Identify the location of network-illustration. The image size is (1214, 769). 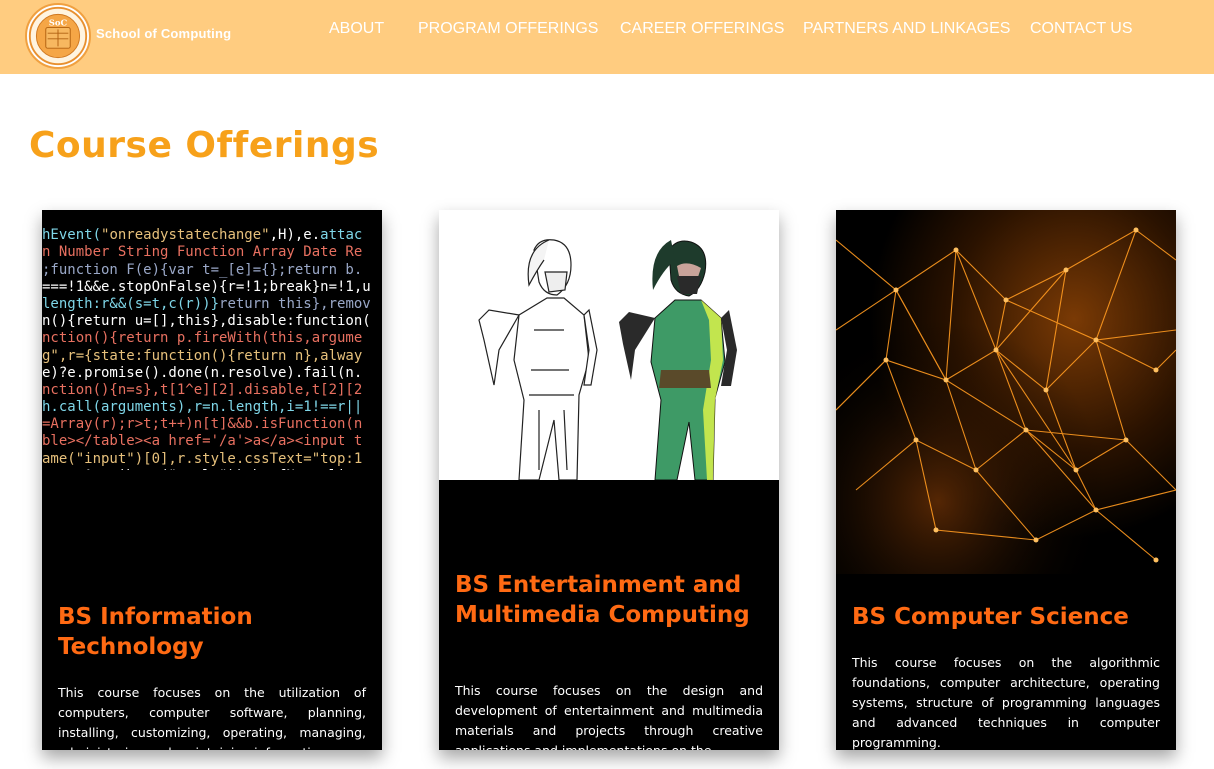
(1006, 392).